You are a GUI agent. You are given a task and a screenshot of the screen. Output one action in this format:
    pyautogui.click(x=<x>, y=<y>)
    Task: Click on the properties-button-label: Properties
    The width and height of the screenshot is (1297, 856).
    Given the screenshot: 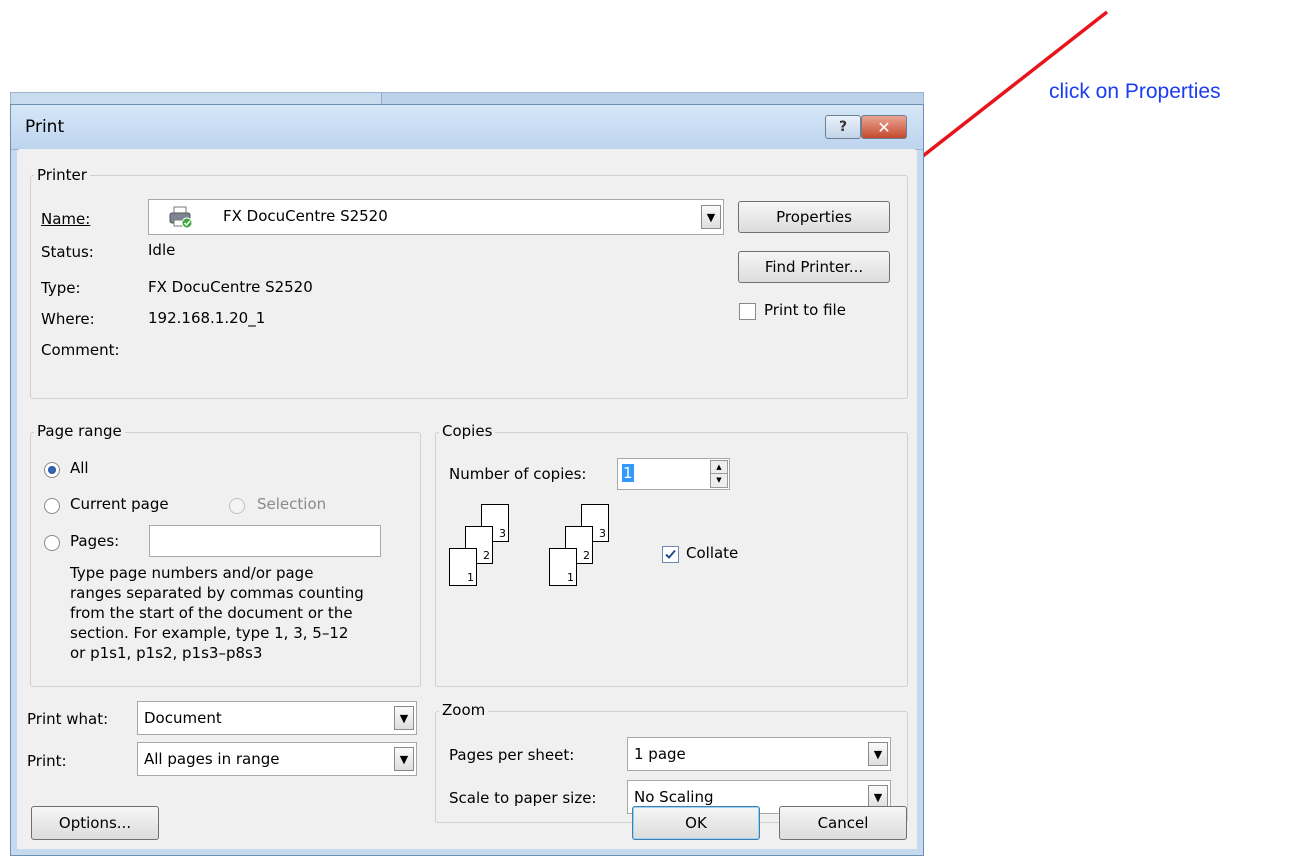 What is the action you would take?
    pyautogui.click(x=814, y=217)
    